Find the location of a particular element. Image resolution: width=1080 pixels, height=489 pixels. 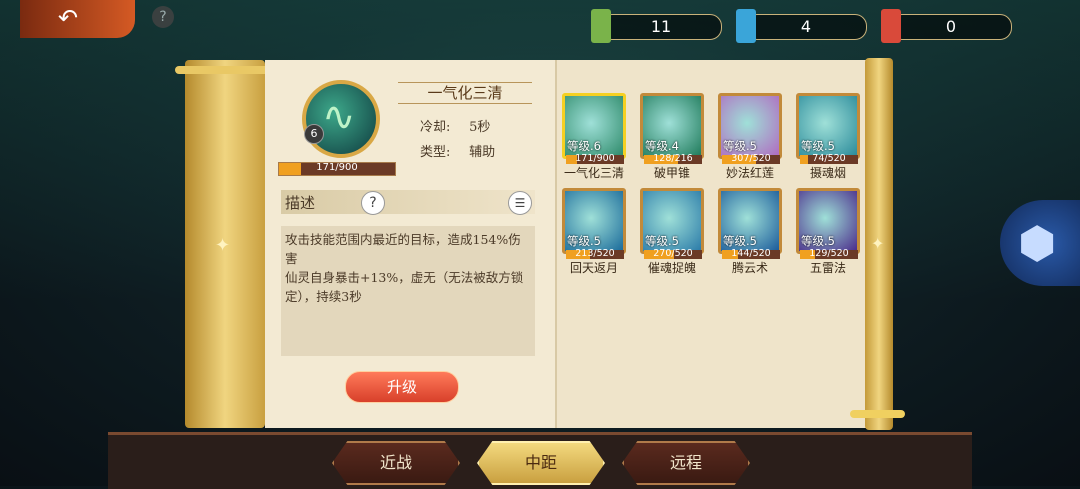

skill-xp-bar: 171/900 is located at coordinates (337, 169).